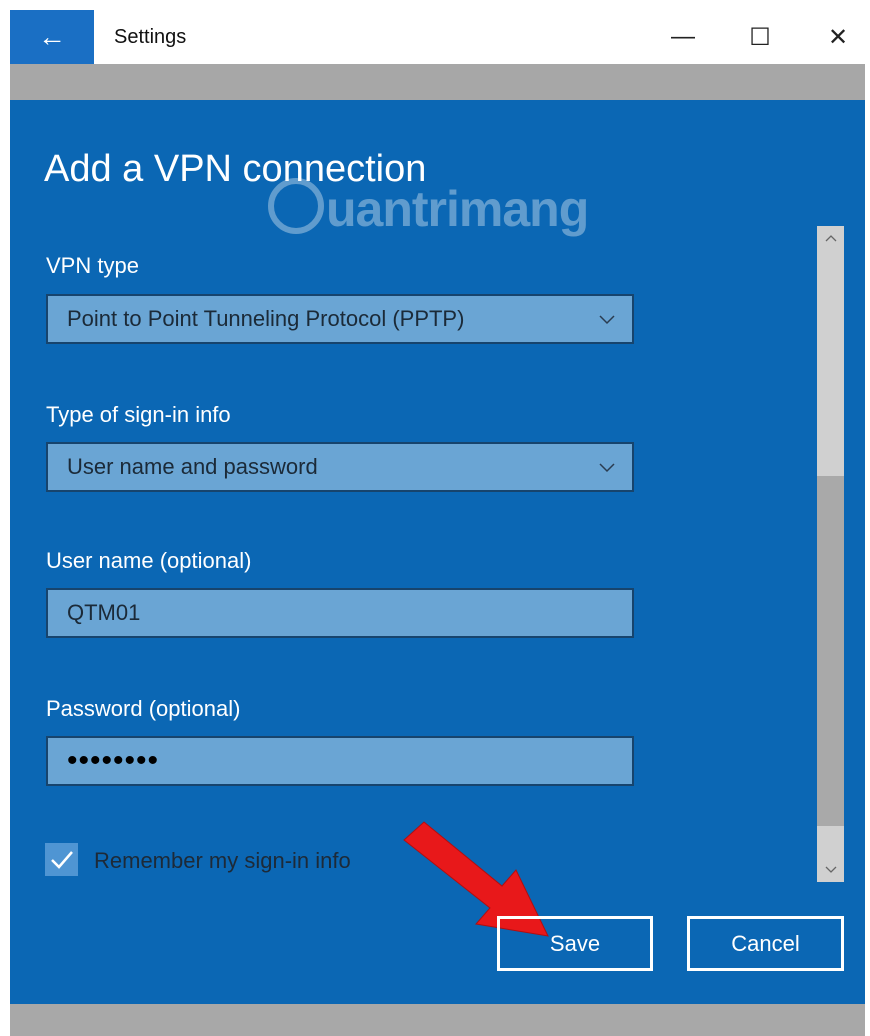 The image size is (870, 1036). What do you see at coordinates (830, 238) in the screenshot?
I see `scroll-up-icon` at bounding box center [830, 238].